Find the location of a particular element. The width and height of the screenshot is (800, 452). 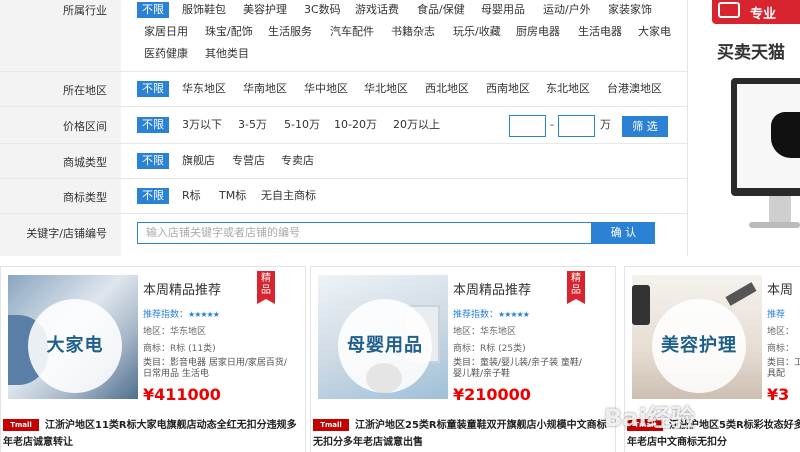

mall-type-row: 商城类型 不限 旗舰店 专营店 专卖店 is located at coordinates (344, 161).